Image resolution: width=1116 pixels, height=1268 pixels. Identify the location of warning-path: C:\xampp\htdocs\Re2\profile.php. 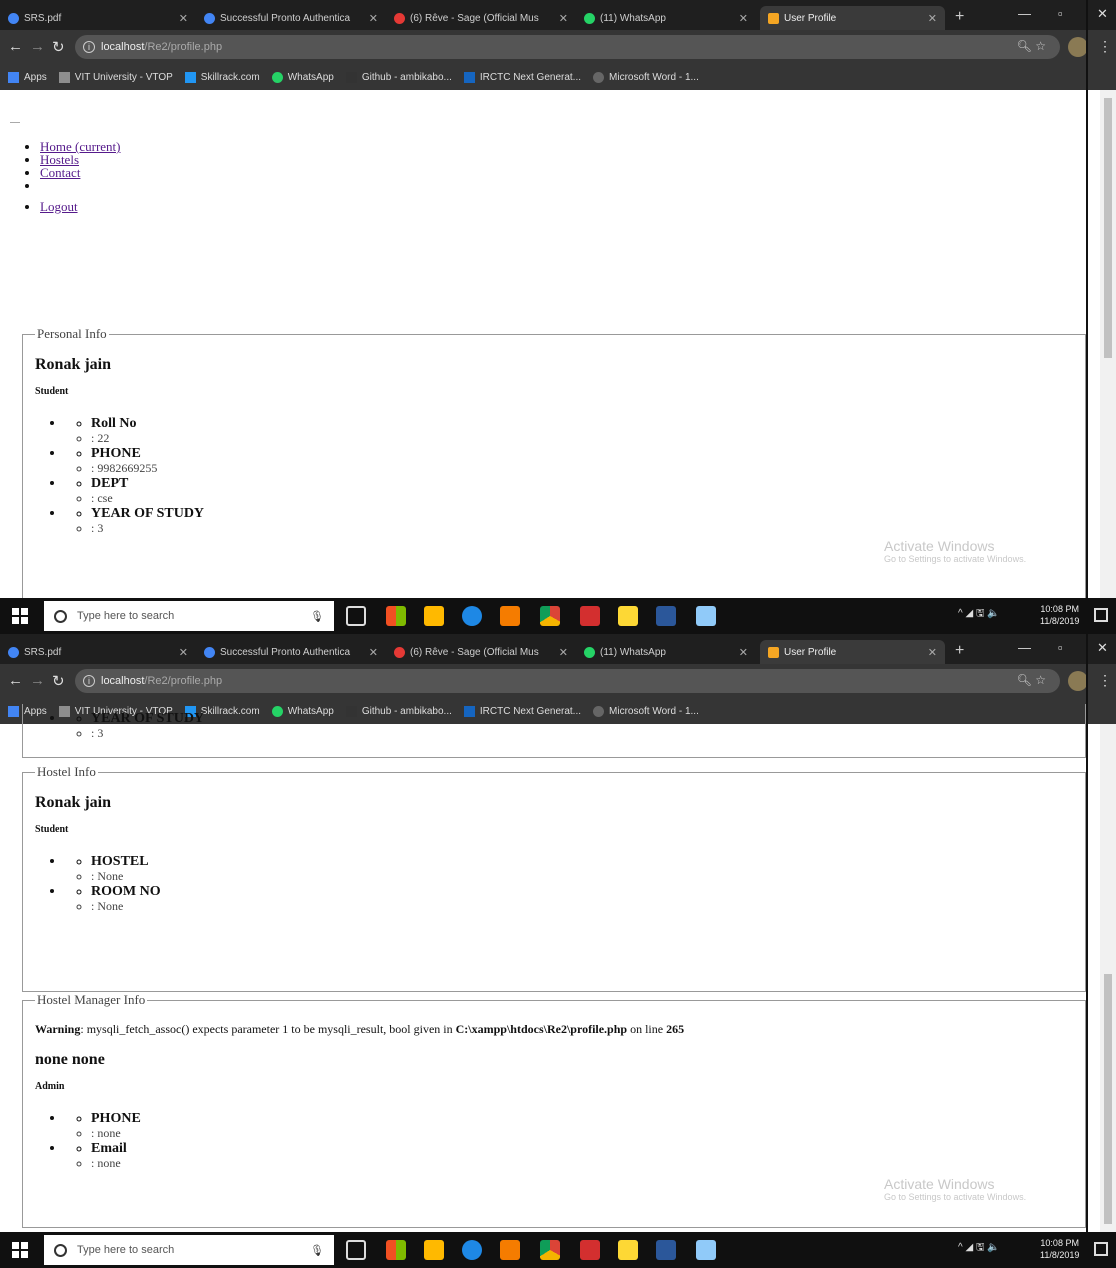
(541, 1029).